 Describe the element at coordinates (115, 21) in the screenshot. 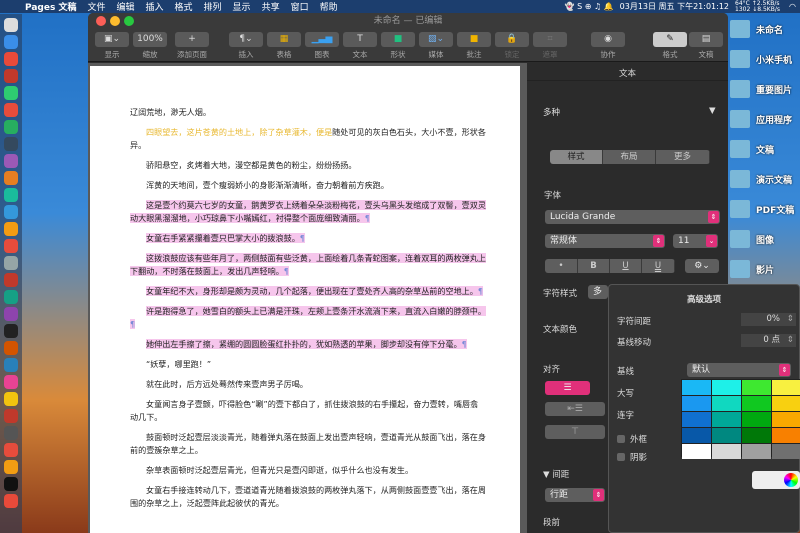

I see `minimize-button` at that location.